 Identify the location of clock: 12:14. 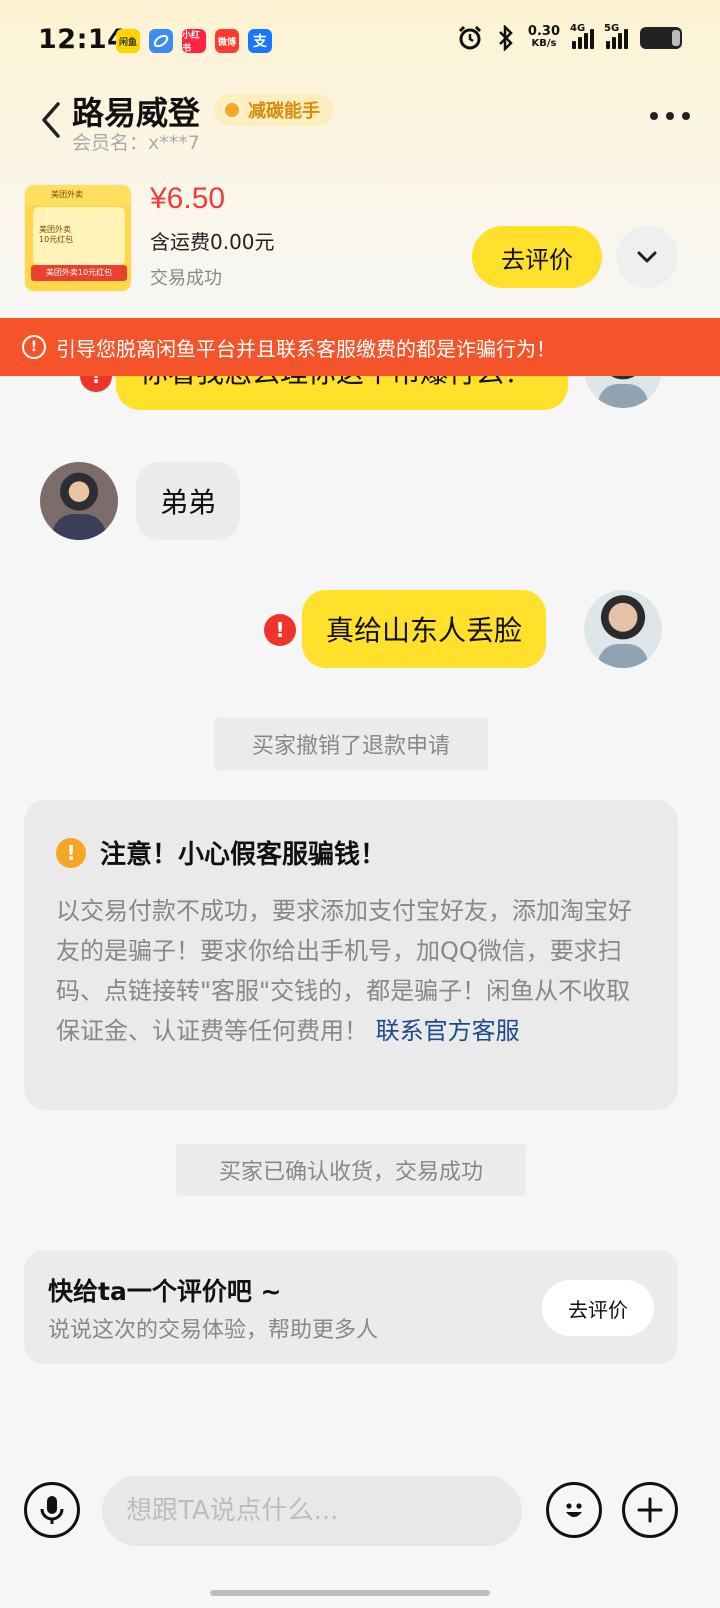
(82, 39).